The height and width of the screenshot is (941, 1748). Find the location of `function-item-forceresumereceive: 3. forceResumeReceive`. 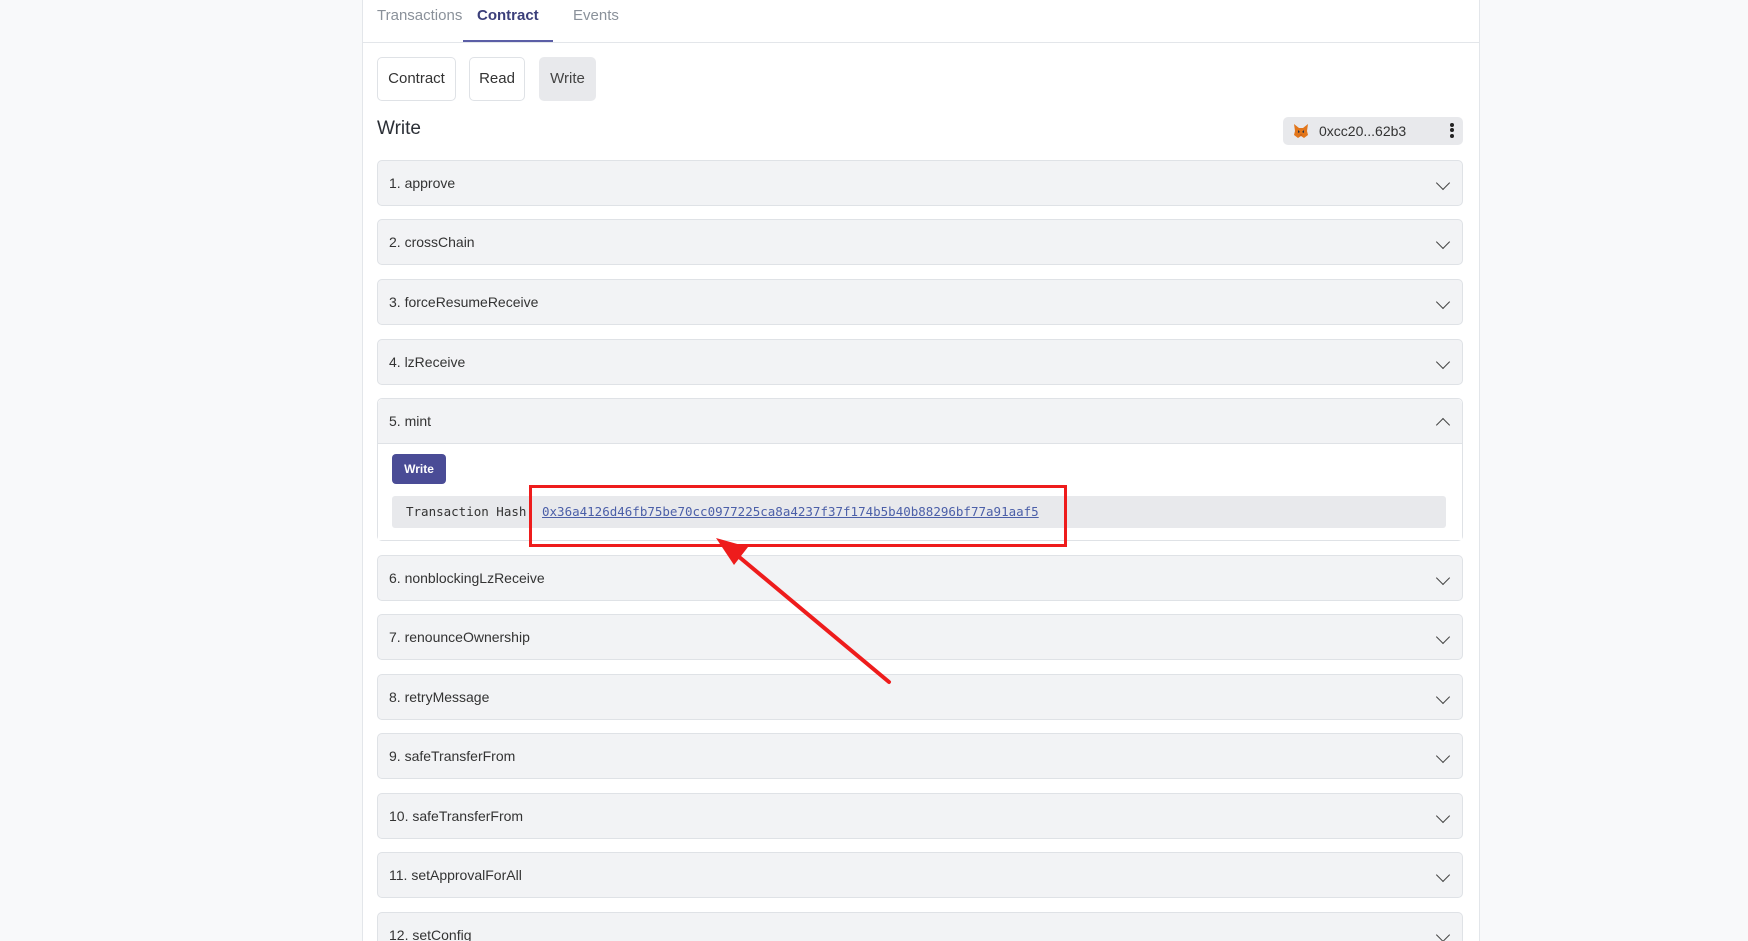

function-item-forceresumereceive: 3. forceResumeReceive is located at coordinates (920, 302).